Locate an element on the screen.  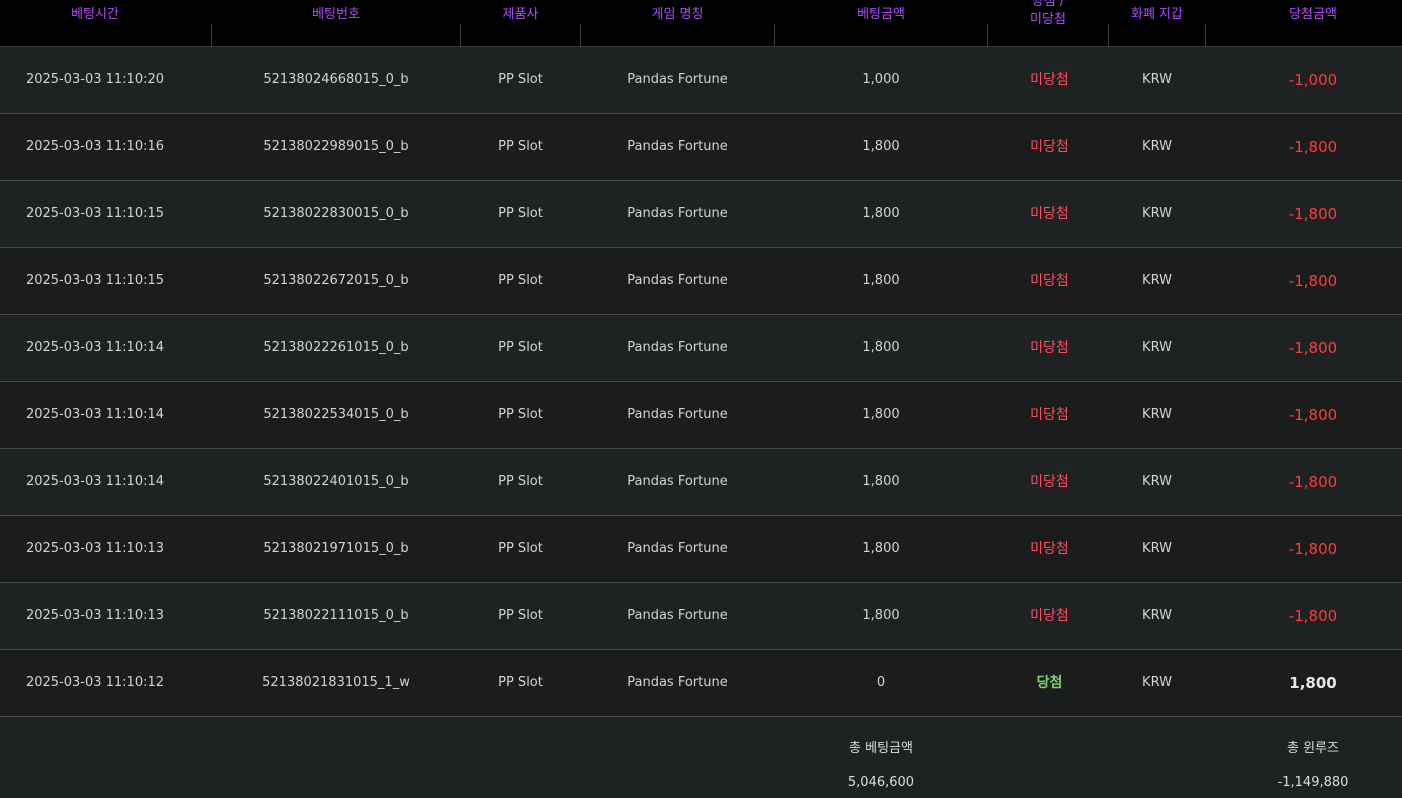
bet-number-cell: 52138021971015_0_b is located at coordinates (336, 548).